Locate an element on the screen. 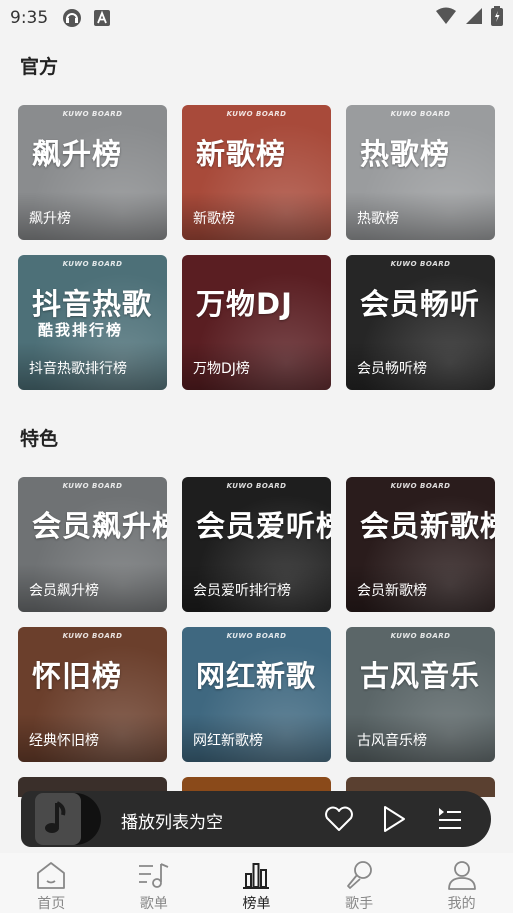  card-label: 热歌榜 is located at coordinates (378, 219).